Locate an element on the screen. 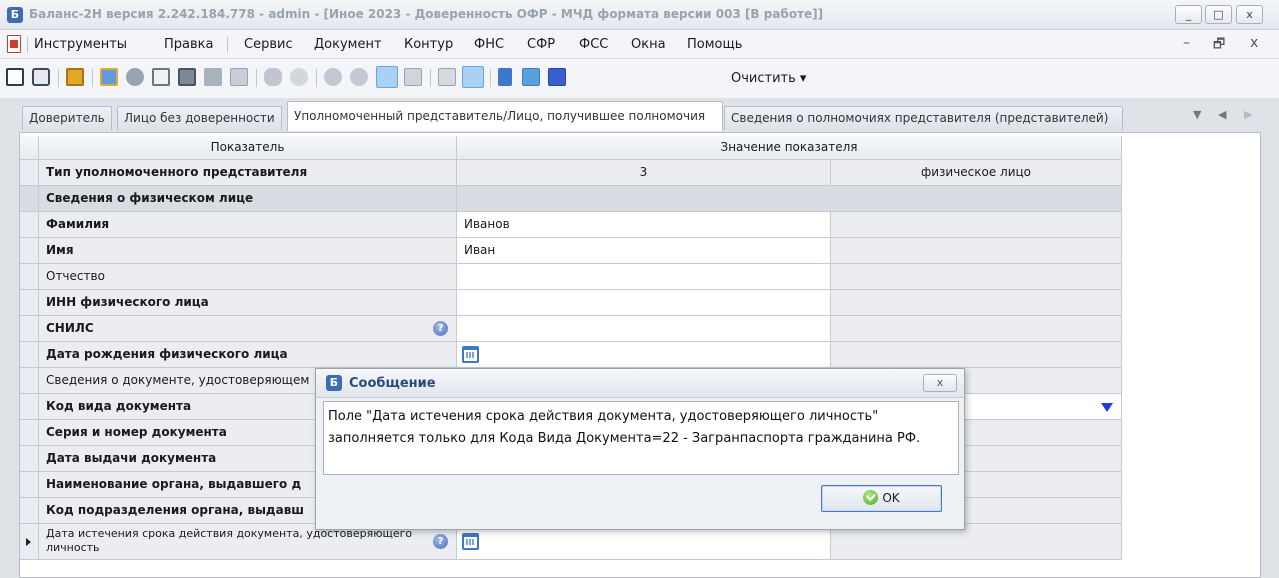 The image size is (1279, 578). window-minimize-button: _ is located at coordinates (1188, 14).